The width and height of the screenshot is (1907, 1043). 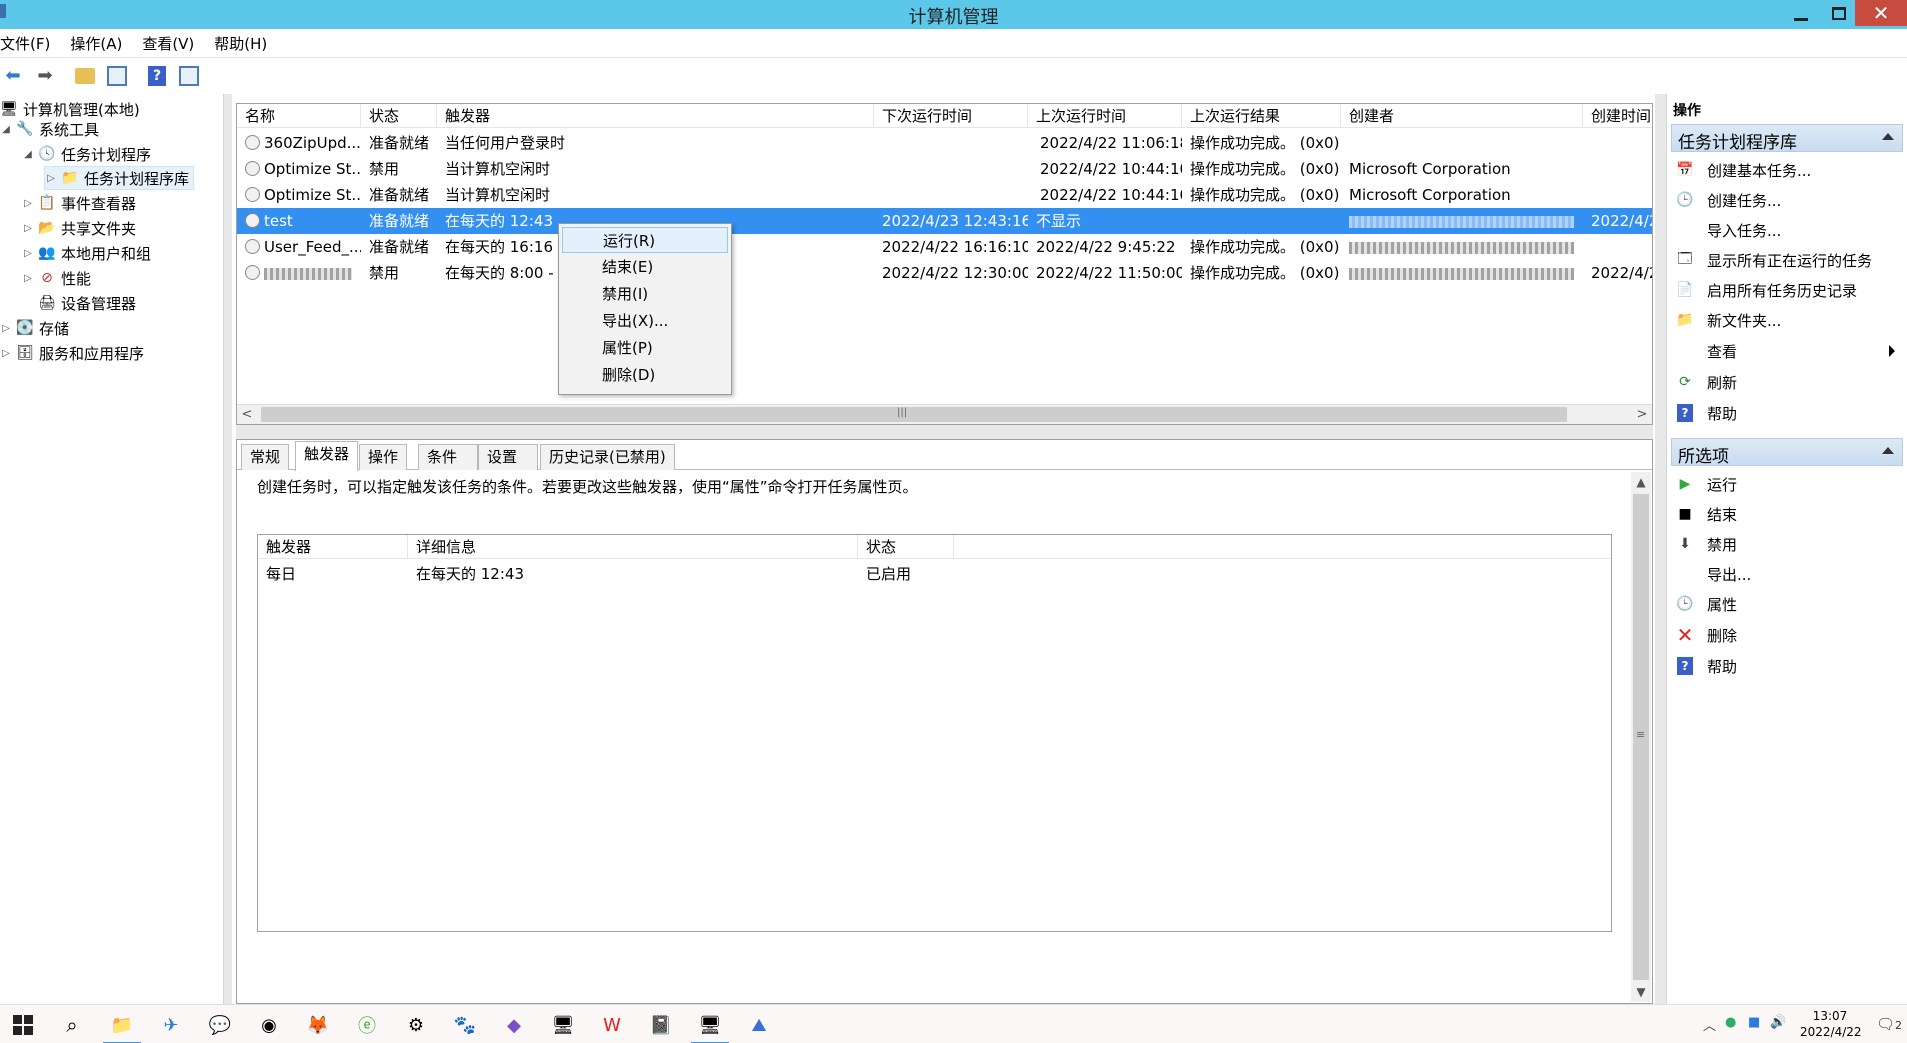 What do you see at coordinates (1641, 737) in the screenshot?
I see `vertical-scrollbar: ▲ ≡ ▼` at bounding box center [1641, 737].